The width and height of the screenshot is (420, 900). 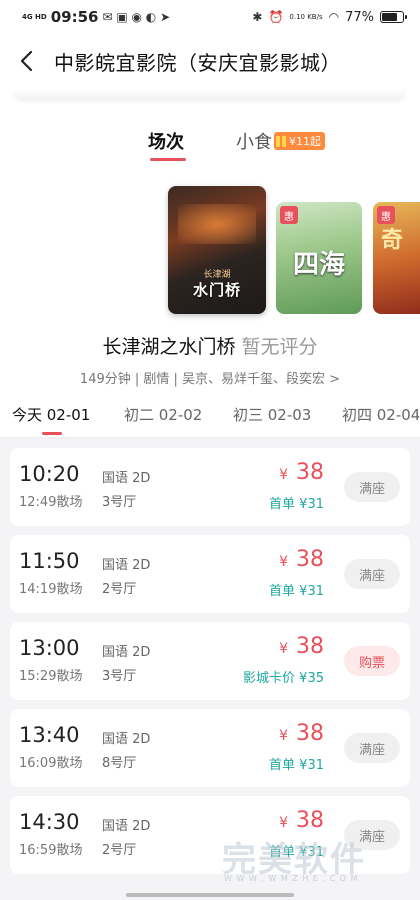 I want to click on battery-icon, so click(x=393, y=17).